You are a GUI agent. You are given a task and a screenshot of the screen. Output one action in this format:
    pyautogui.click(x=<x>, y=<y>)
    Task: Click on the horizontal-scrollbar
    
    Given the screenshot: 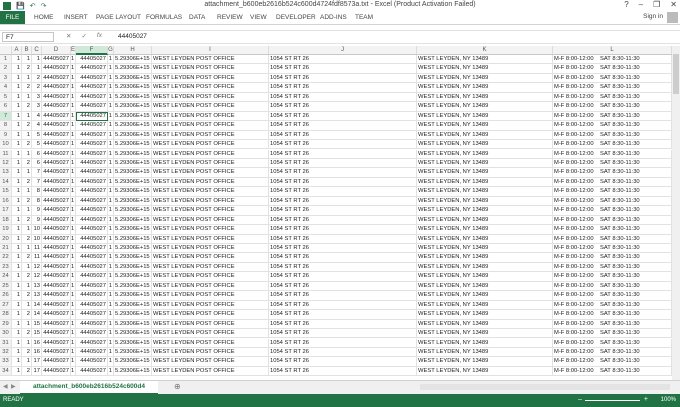 What is the action you would take?
    pyautogui.click(x=545, y=387)
    